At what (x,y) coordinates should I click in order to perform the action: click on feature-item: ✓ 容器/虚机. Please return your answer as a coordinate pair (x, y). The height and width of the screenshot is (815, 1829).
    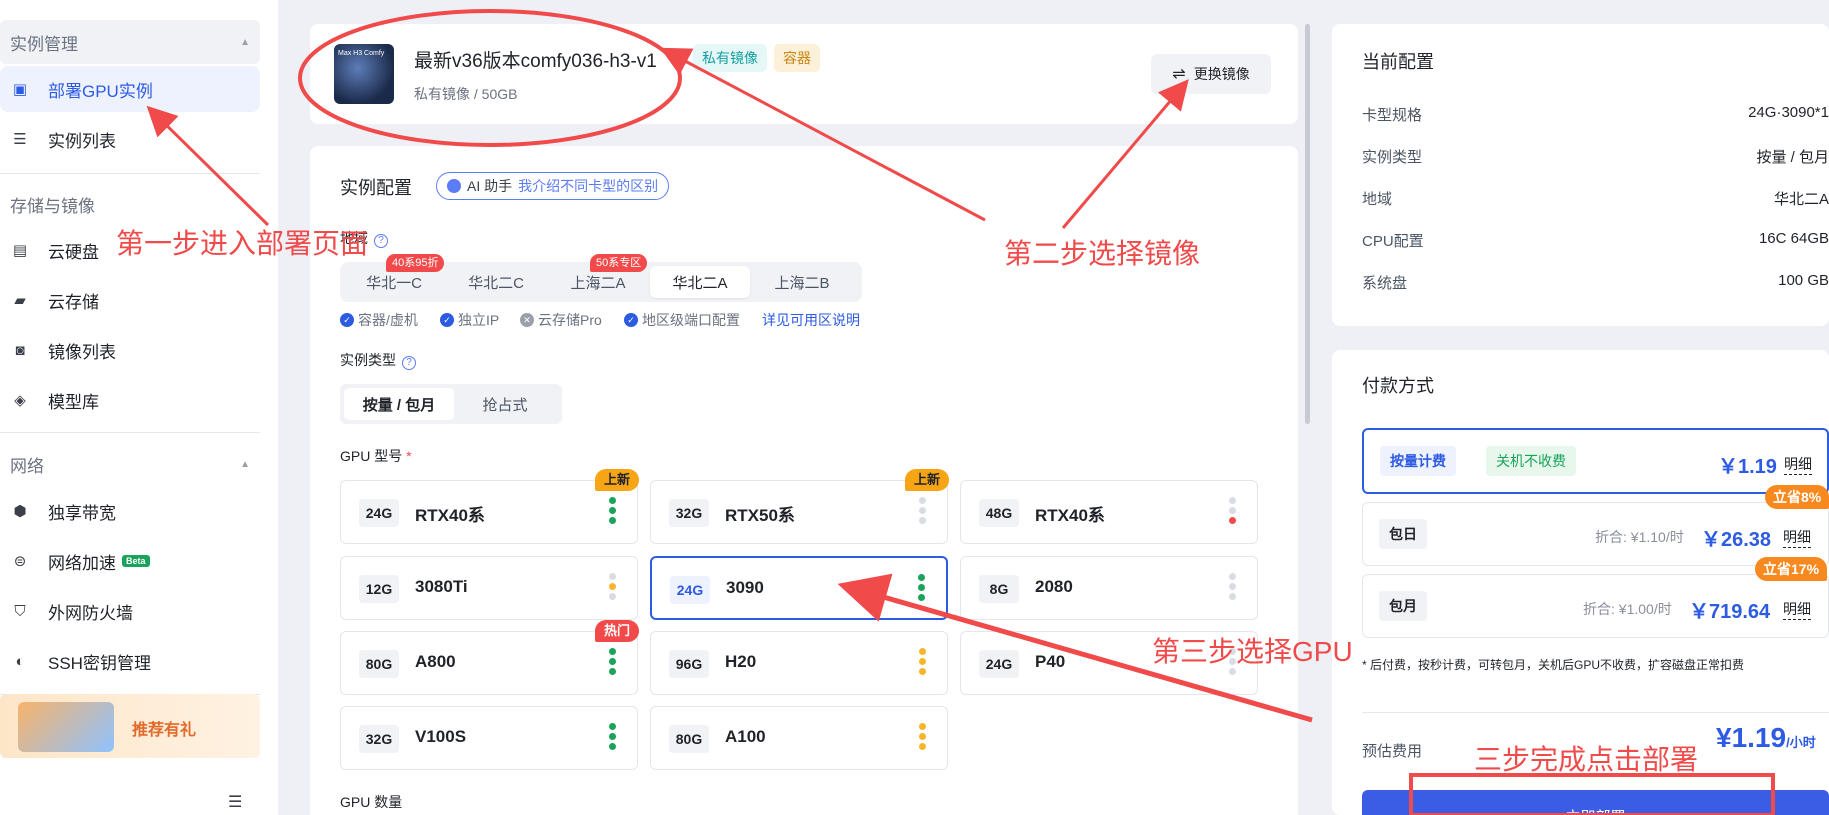
    Looking at the image, I should click on (379, 320).